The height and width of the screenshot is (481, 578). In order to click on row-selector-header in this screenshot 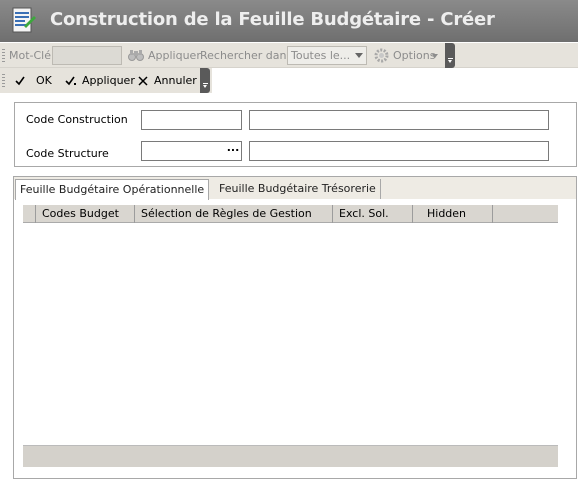, I will do `click(29, 214)`.